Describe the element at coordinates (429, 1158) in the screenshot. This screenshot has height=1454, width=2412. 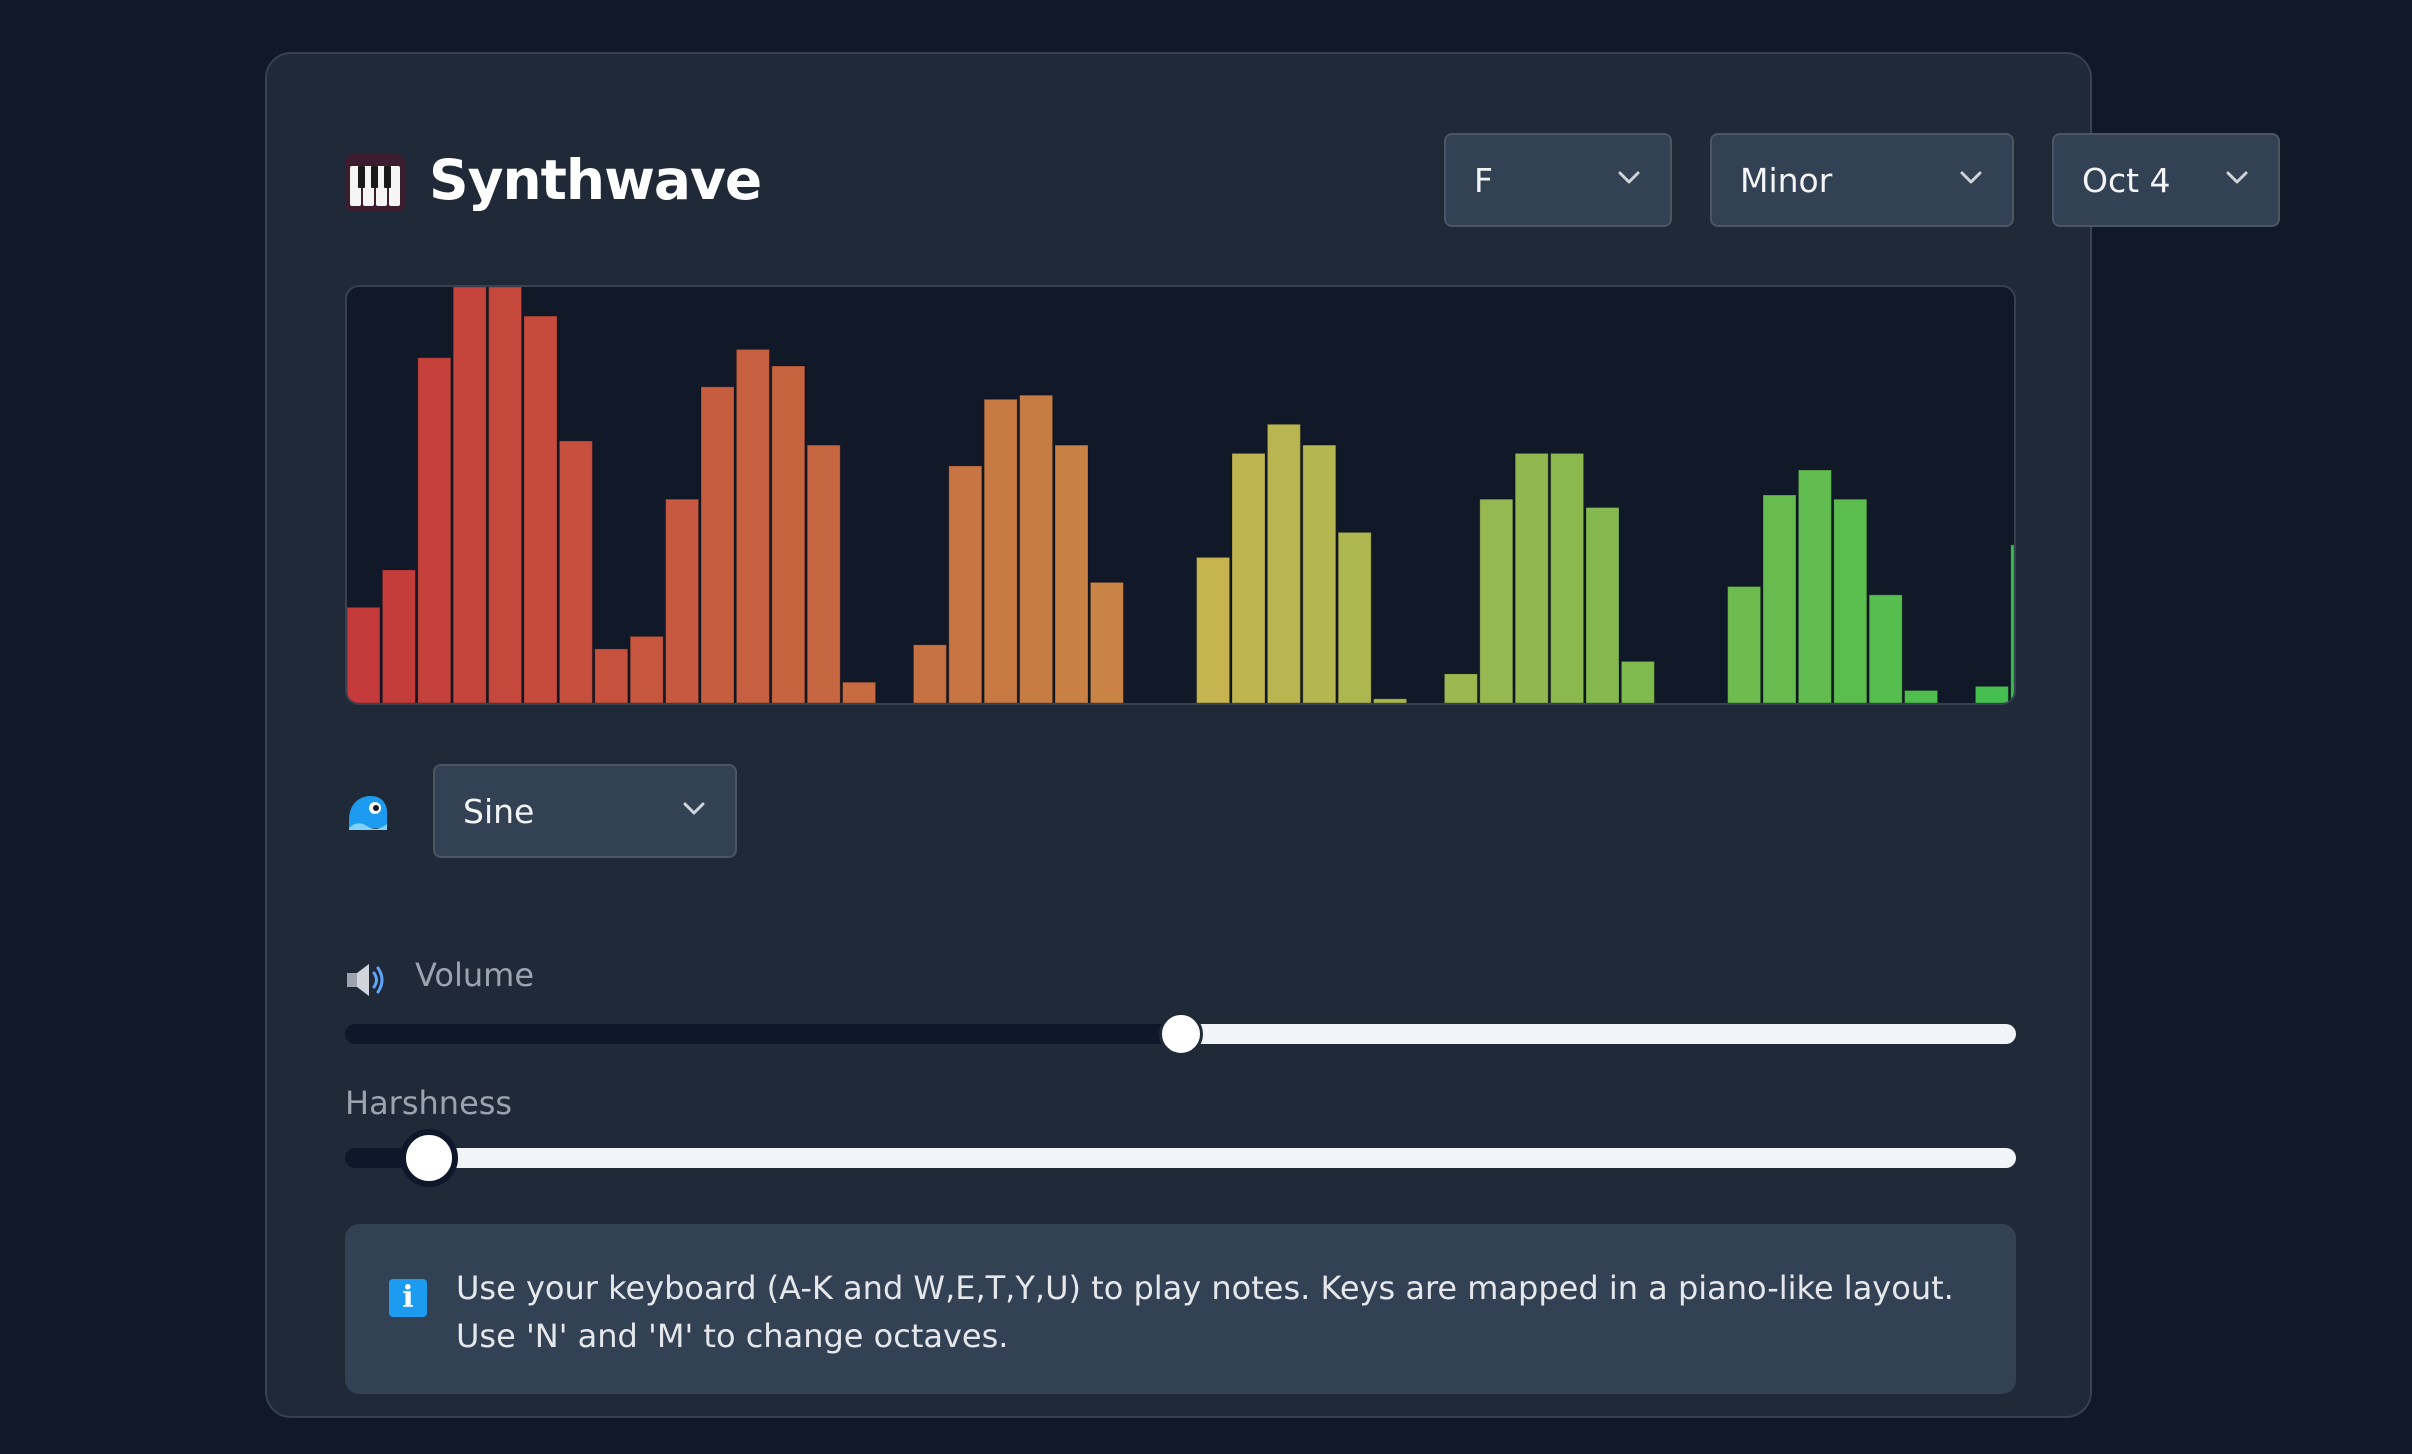
I see `harshness-slider-thumb` at that location.